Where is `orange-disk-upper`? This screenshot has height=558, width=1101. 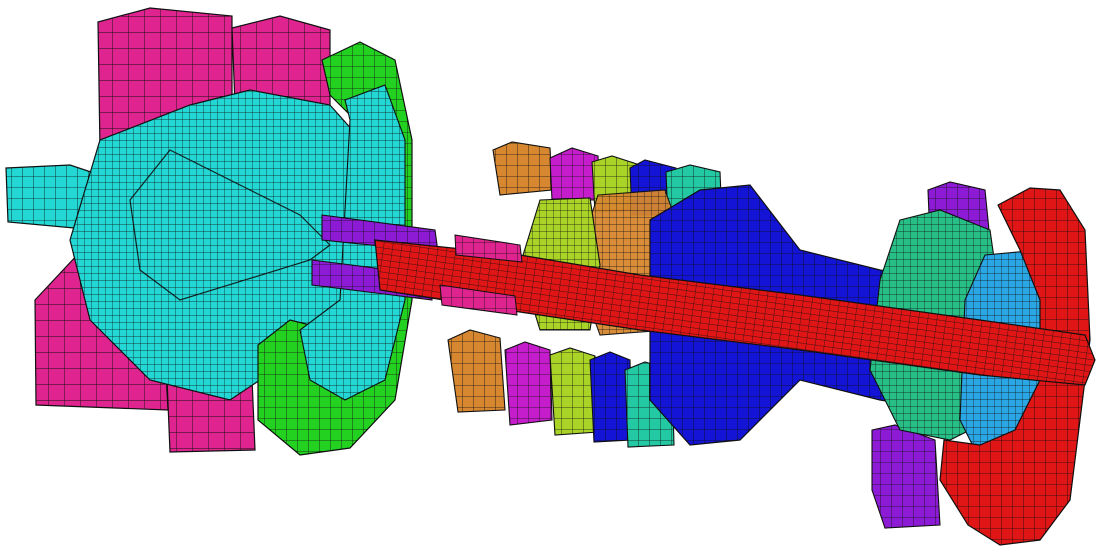
orange-disk-upper is located at coordinates (522, 168).